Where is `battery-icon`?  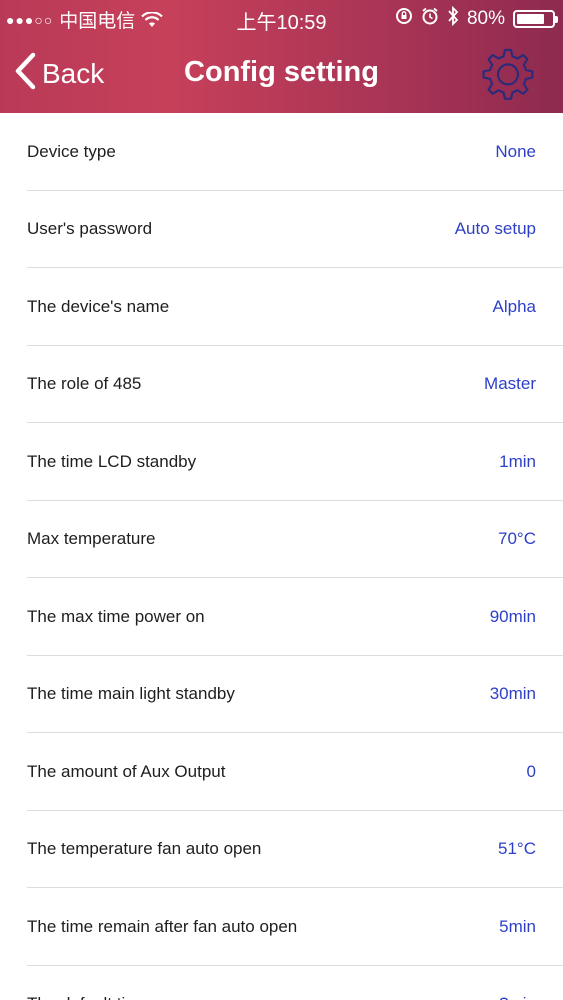
battery-icon is located at coordinates (535, 19).